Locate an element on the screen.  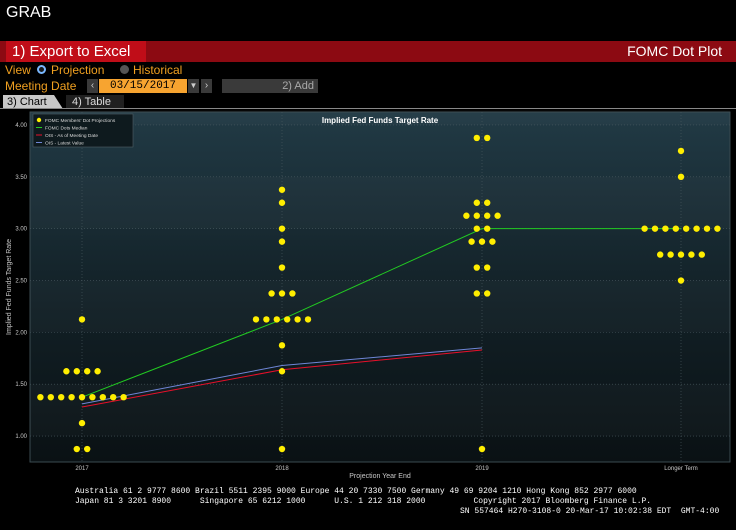
y-tick-label: 2.00 is located at coordinates (21, 333).